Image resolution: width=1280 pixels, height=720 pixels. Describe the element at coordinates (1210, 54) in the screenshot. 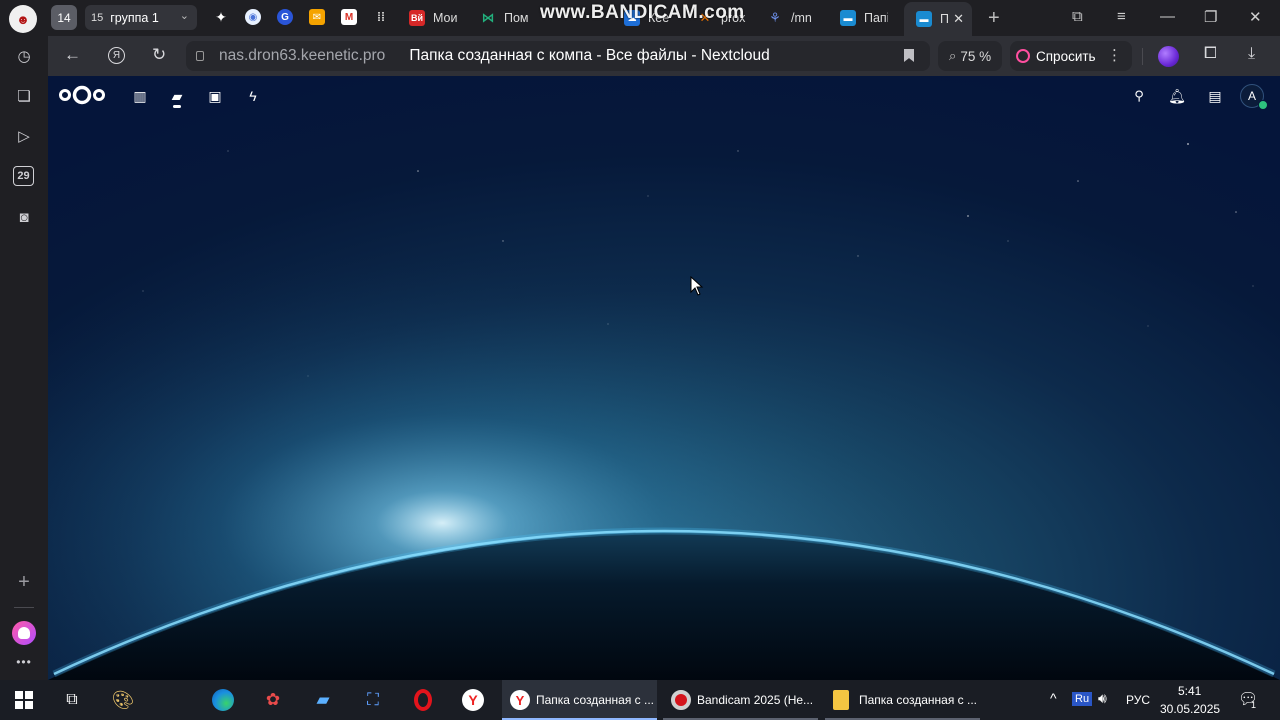

I see `translate-icon: ⧠` at that location.